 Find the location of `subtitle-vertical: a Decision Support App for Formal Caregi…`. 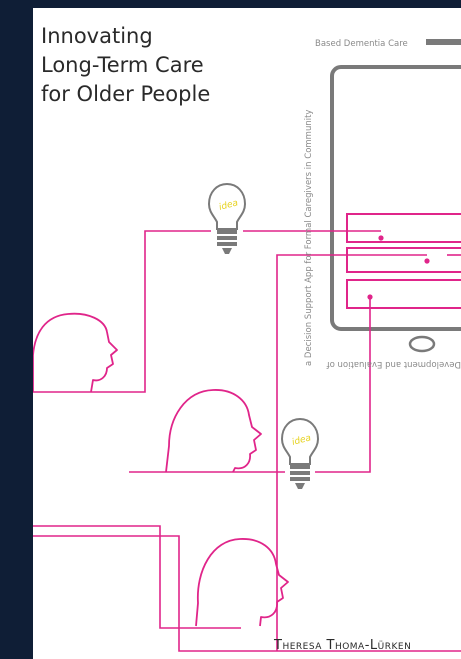

subtitle-vertical: a Decision Support App for Formal Caregi… is located at coordinates (309, 238).